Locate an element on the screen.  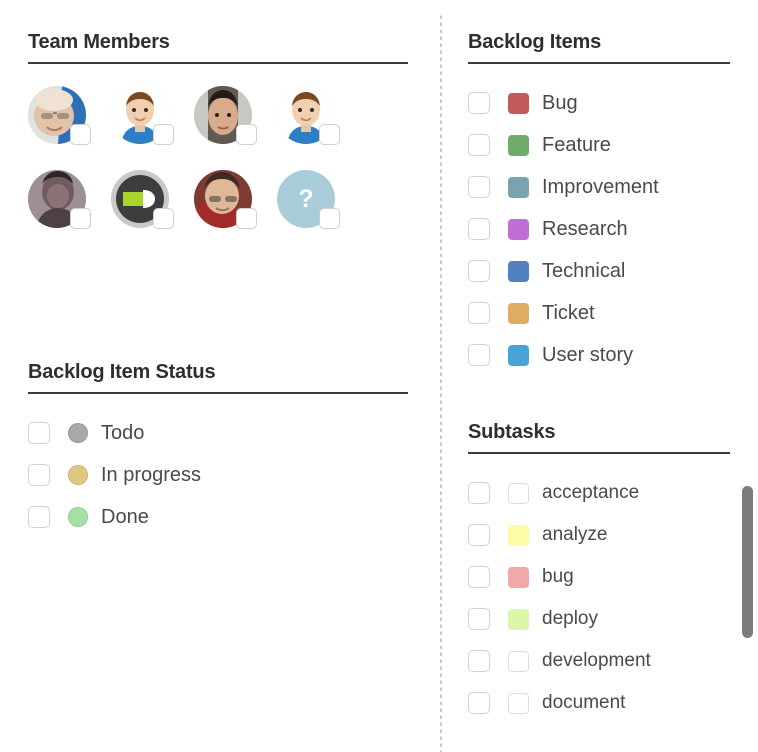
backlog-item-row-technical: Technical is located at coordinates (599, 271).